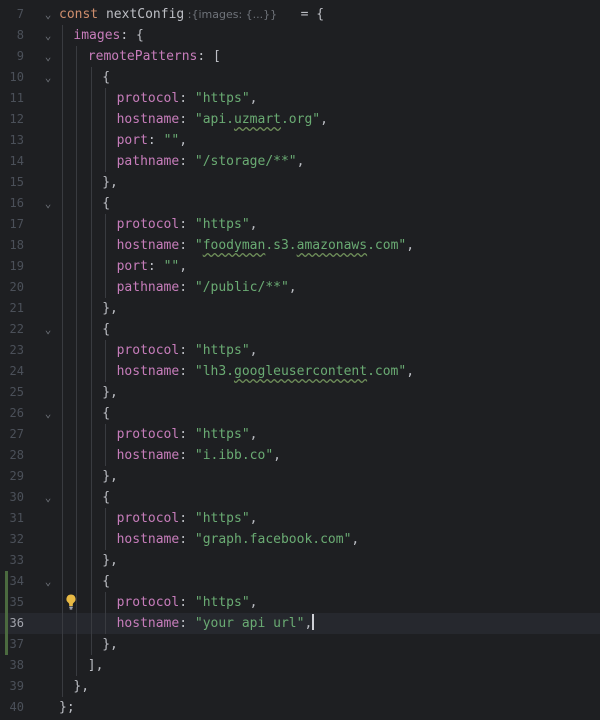 This screenshot has width=600, height=720. I want to click on code-text: const nextConfig :{images: {...}} = {, so click(191, 14).